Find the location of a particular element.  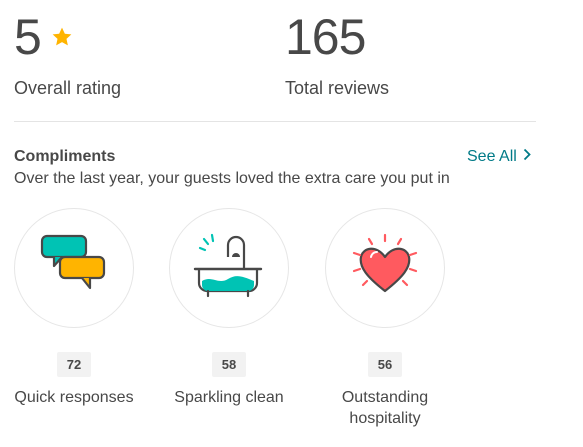

star-icon is located at coordinates (62, 39).